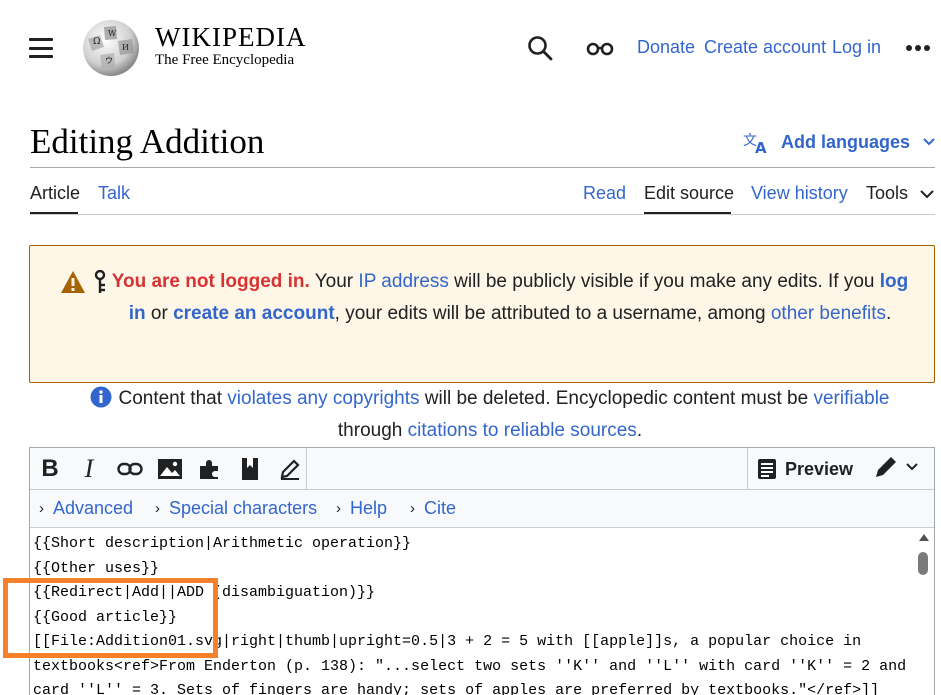 Image resolution: width=941 pixels, height=695 pixels. I want to click on warning-text-part: Your, so click(334, 281).